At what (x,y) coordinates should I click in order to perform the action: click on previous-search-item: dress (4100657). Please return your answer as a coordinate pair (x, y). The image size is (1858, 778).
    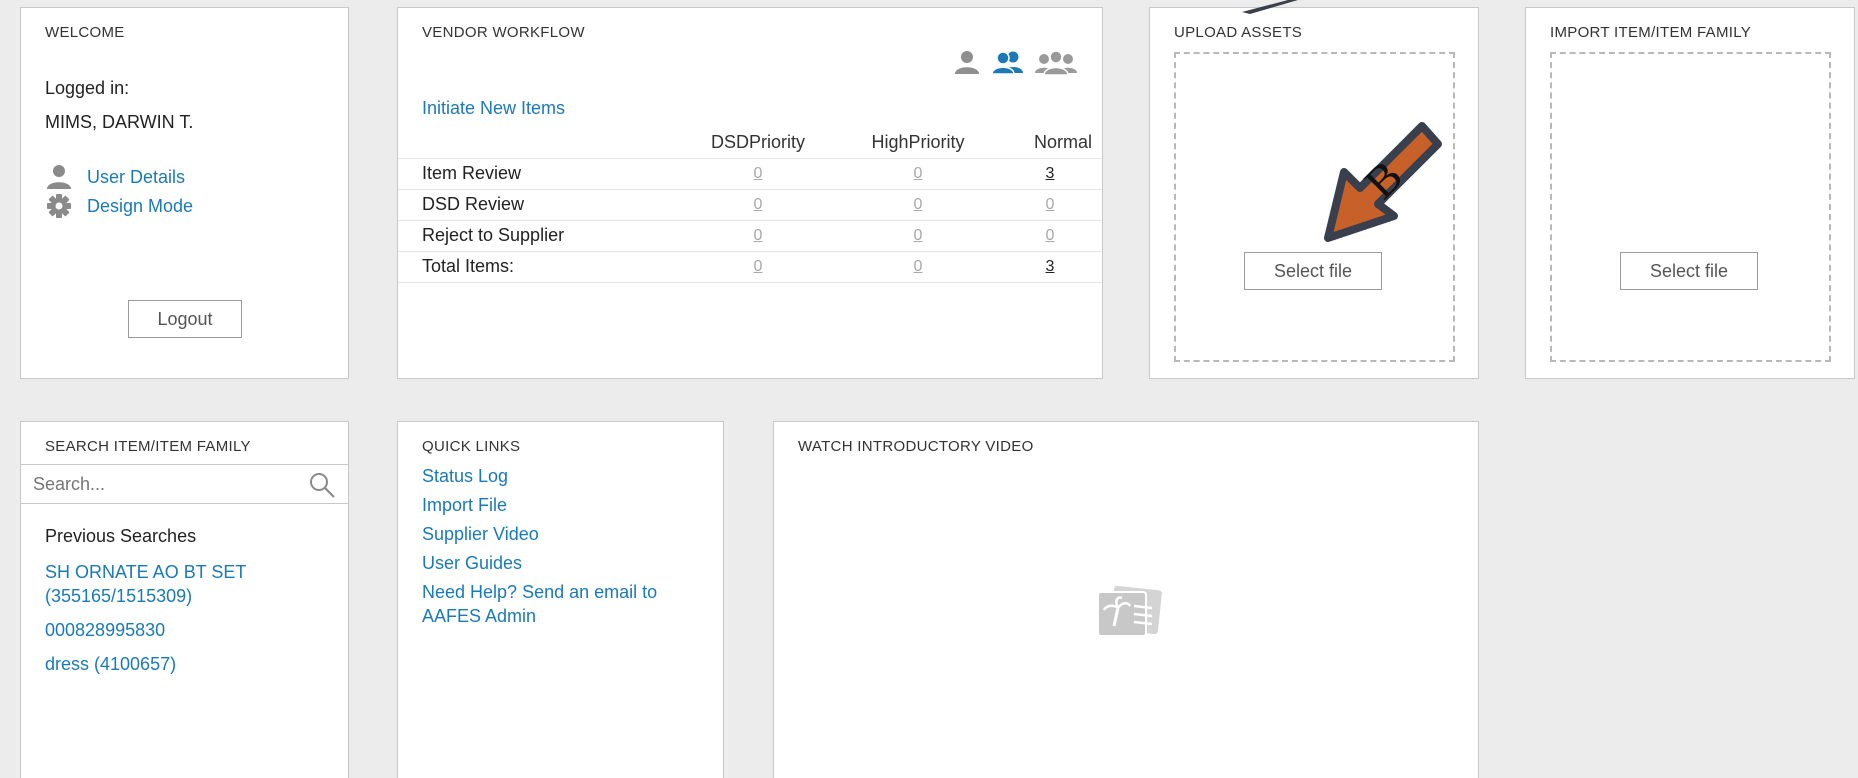
    Looking at the image, I should click on (185, 664).